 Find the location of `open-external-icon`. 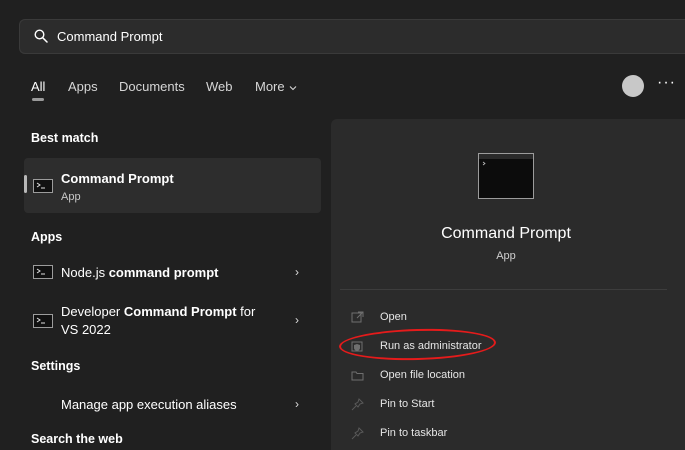

open-external-icon is located at coordinates (357, 317).